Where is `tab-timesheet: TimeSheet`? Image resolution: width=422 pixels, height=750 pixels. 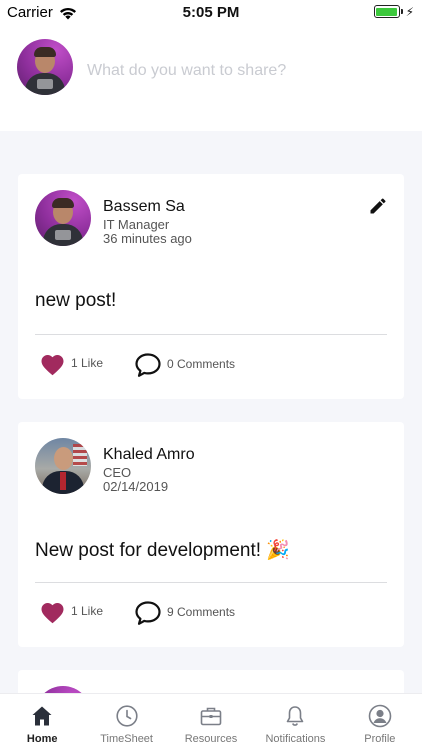
tab-timesheet: TimeSheet is located at coordinates (126, 722).